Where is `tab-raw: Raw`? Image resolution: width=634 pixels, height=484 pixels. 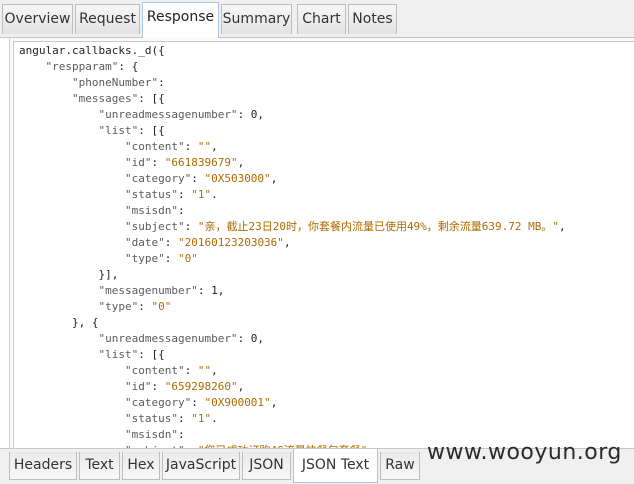 tab-raw: Raw is located at coordinates (400, 466).